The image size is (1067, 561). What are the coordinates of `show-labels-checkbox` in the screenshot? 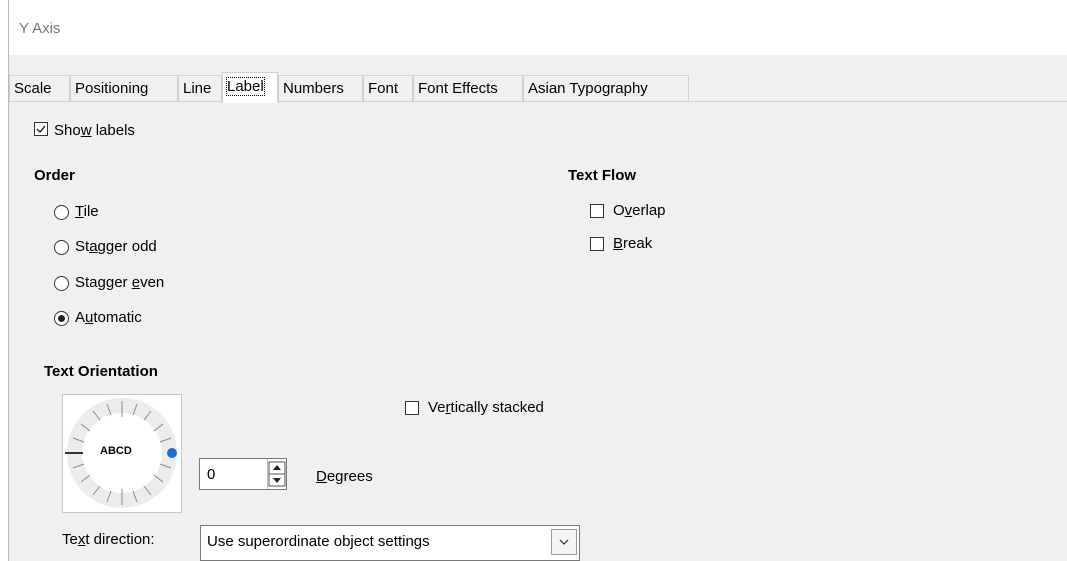 It's located at (41, 129).